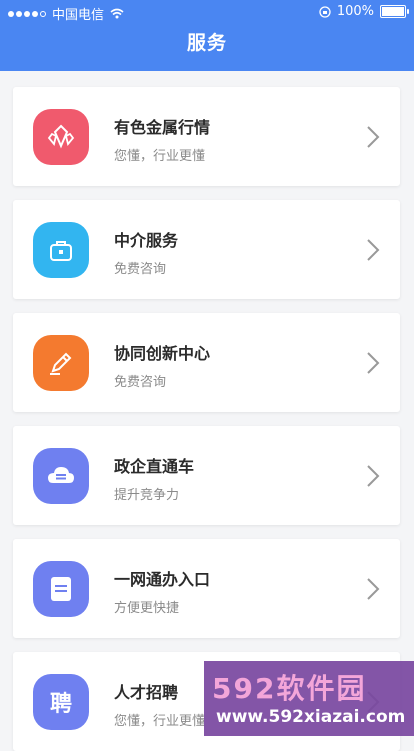 The height and width of the screenshot is (751, 414). What do you see at coordinates (325, 11) in the screenshot?
I see `orientation-lock-icon` at bounding box center [325, 11].